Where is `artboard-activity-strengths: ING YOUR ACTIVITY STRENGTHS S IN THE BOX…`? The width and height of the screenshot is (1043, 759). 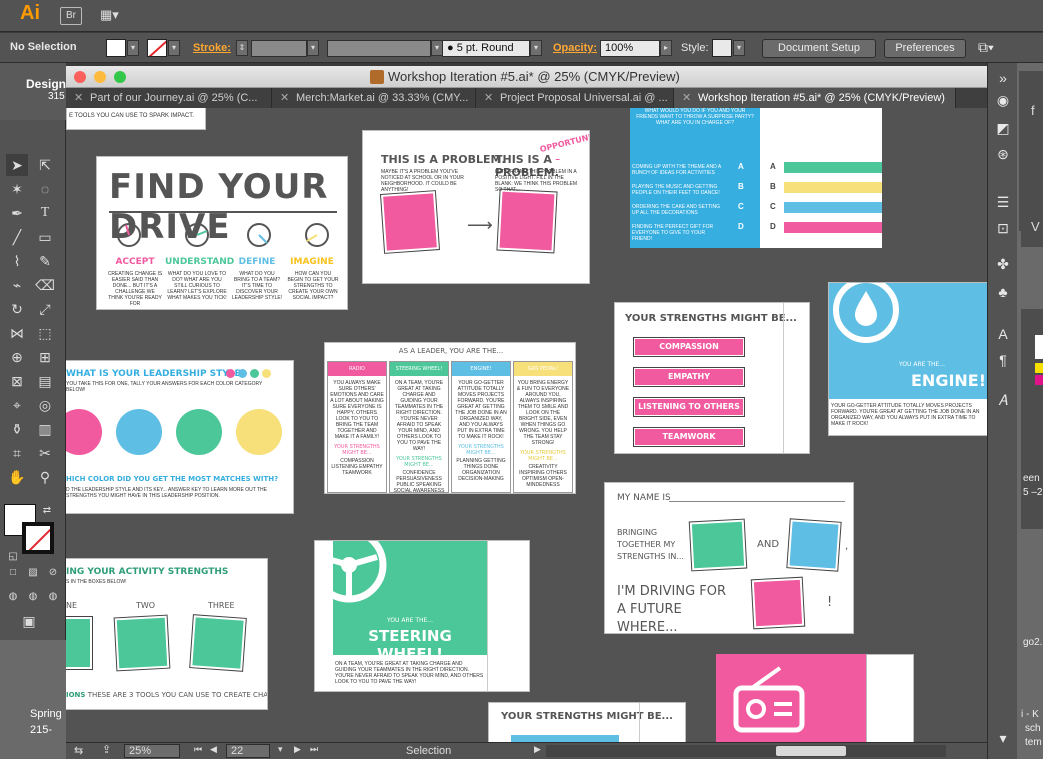
artboard-activity-strengths: ING YOUR ACTIVITY STRENGTHS S IN THE BOX… is located at coordinates (167, 634).